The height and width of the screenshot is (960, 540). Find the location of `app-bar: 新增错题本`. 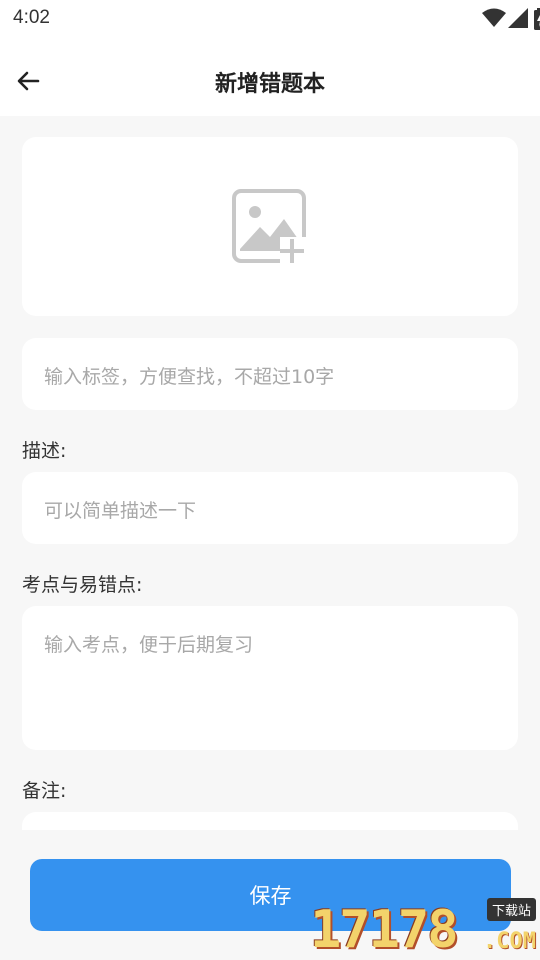

app-bar: 新增错题本 is located at coordinates (270, 78).